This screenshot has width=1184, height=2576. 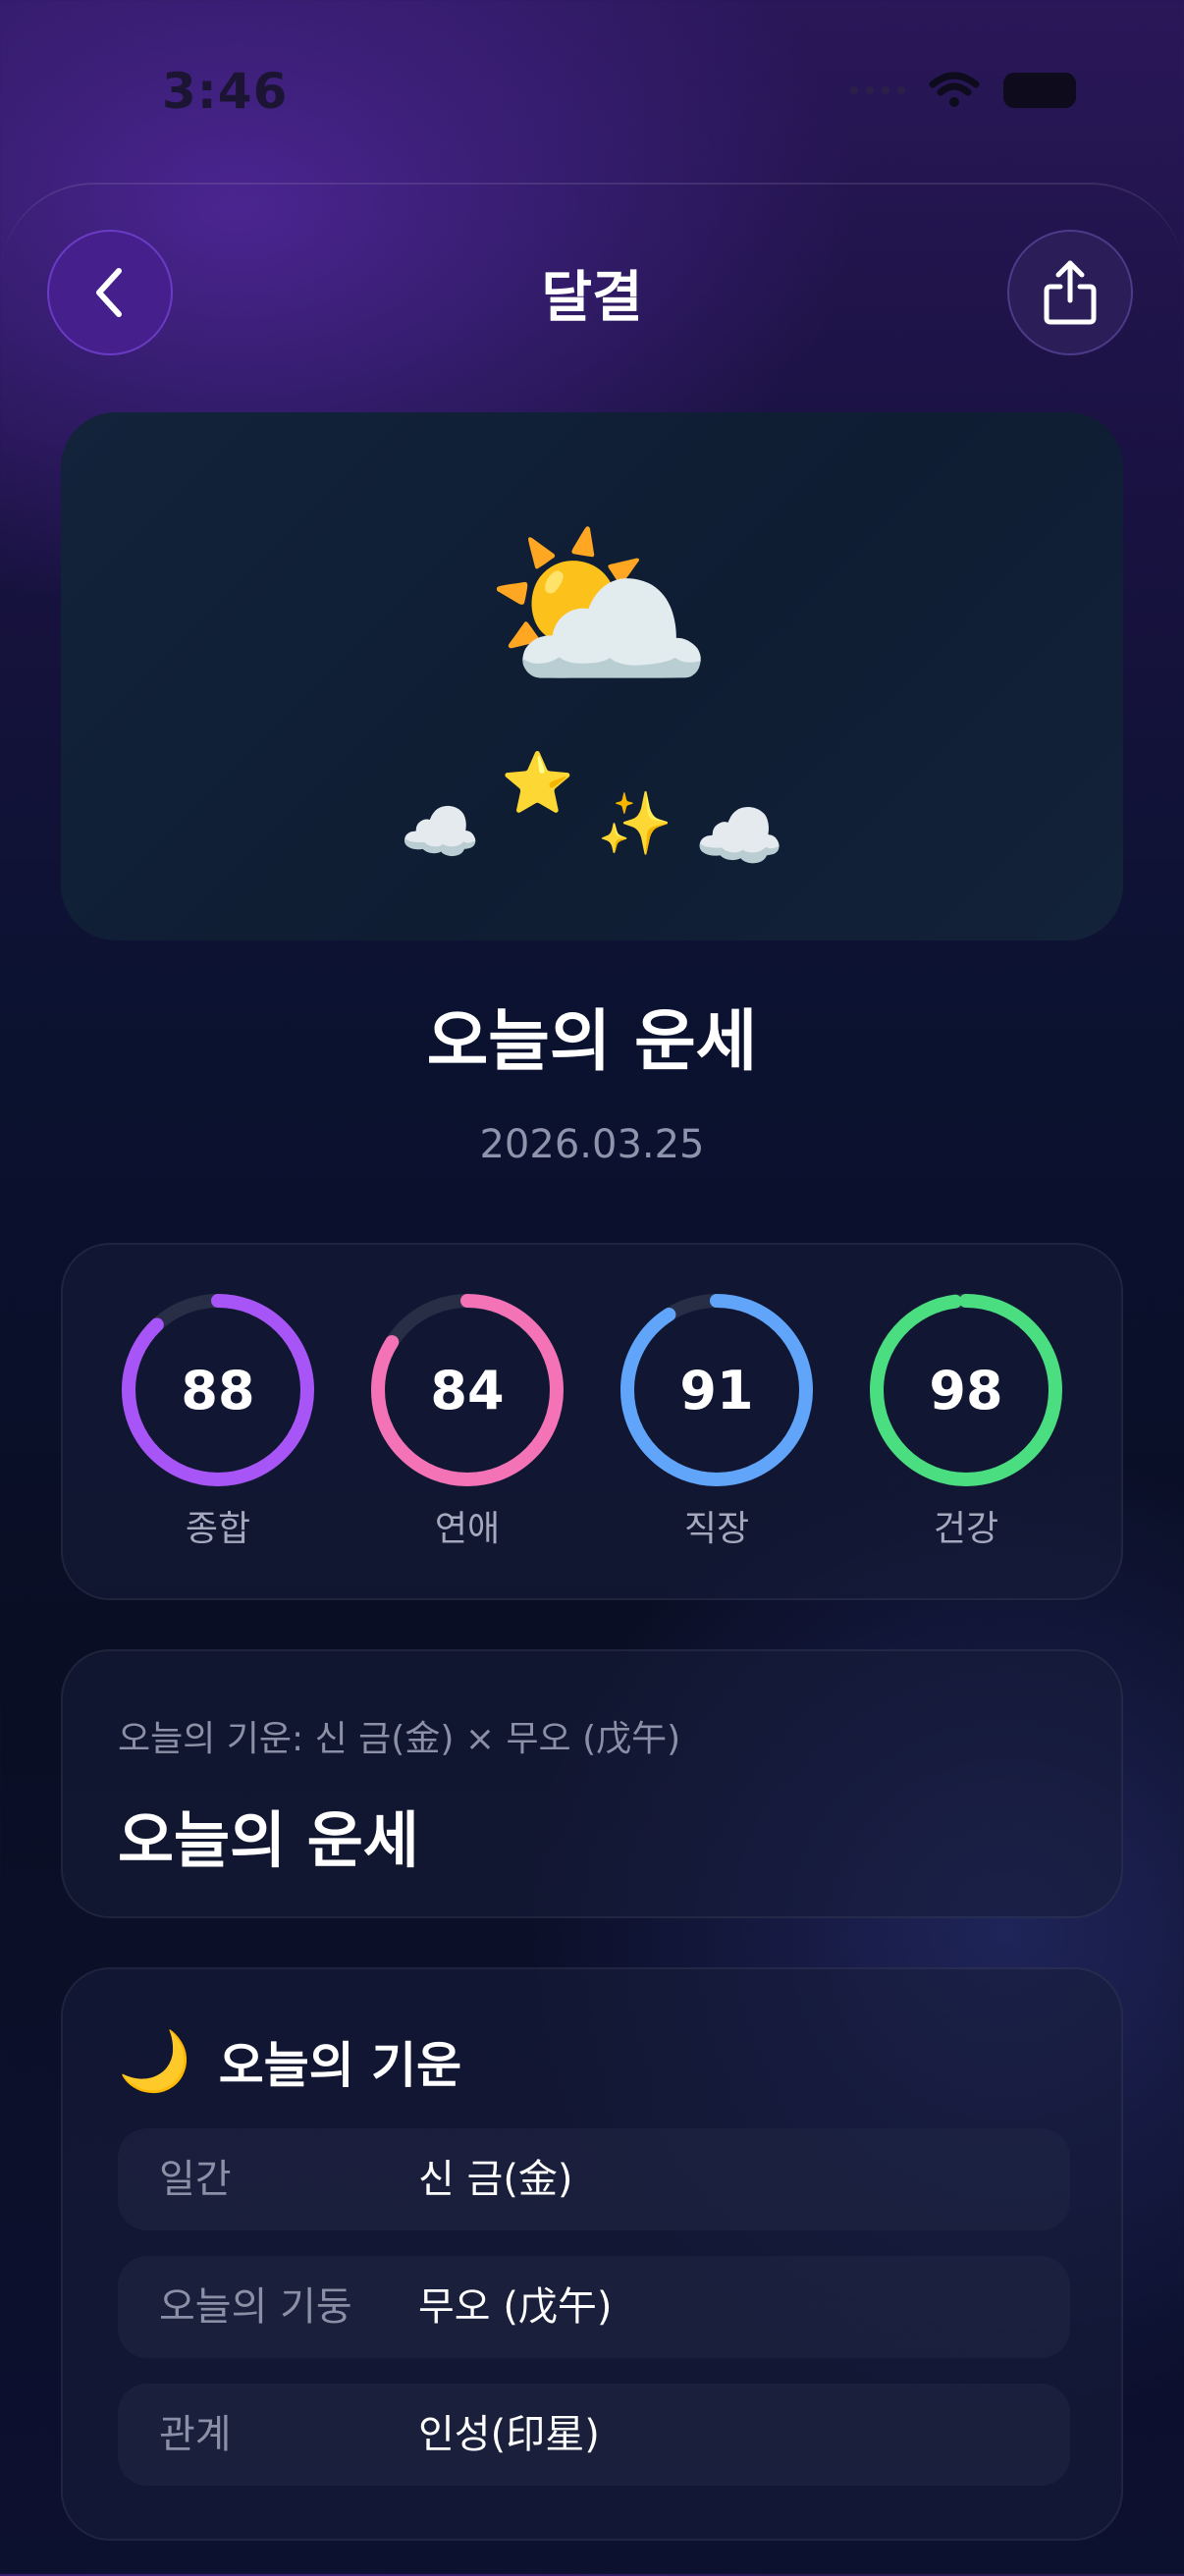 What do you see at coordinates (877, 90) in the screenshot?
I see `signal-icon` at bounding box center [877, 90].